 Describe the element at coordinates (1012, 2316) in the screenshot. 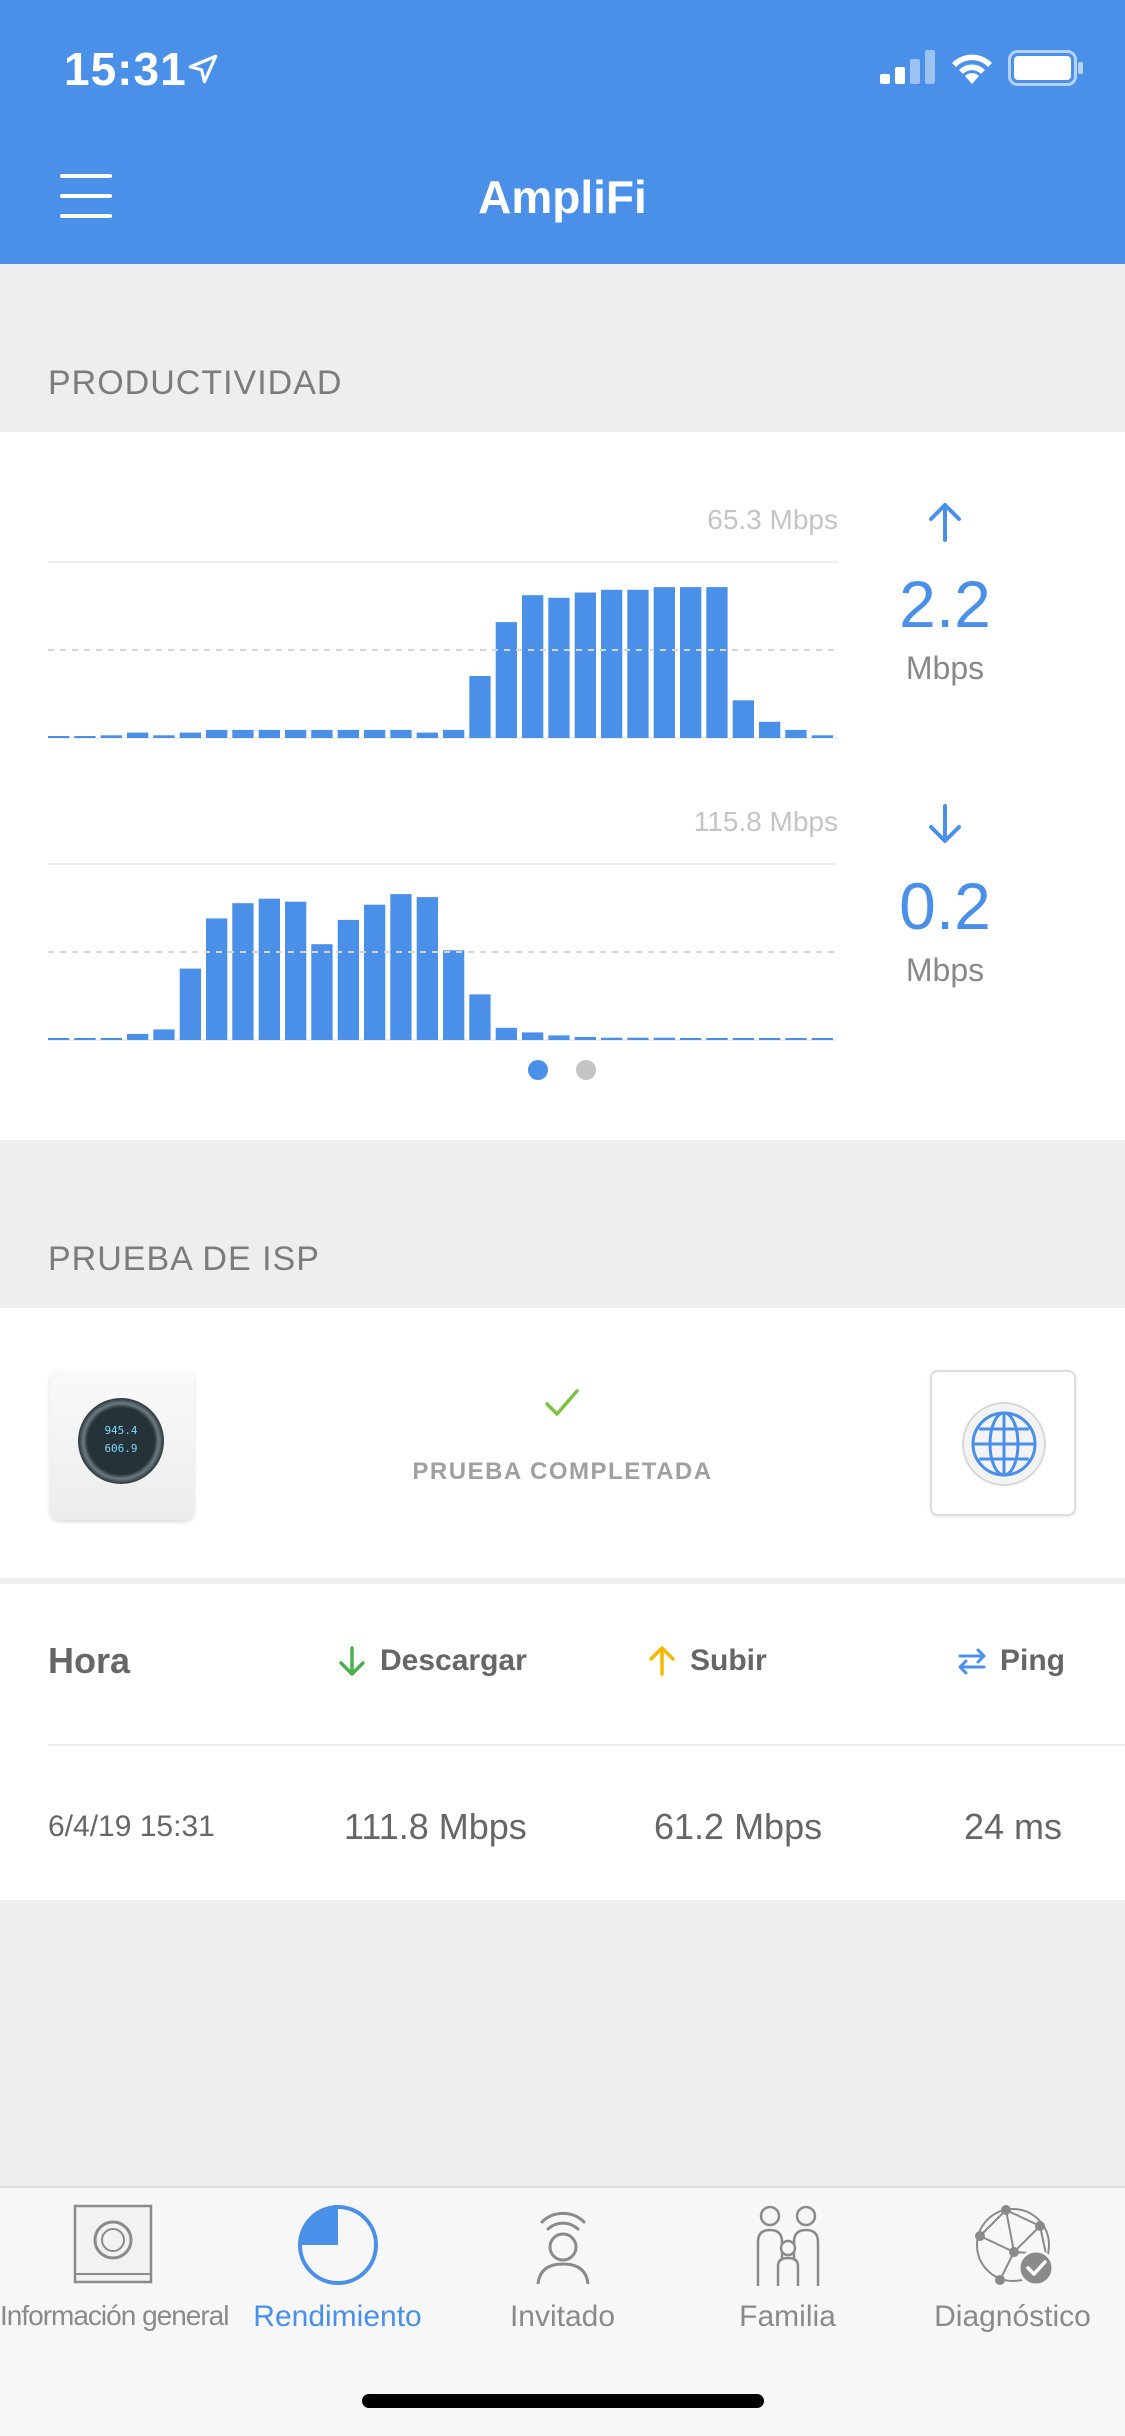

I see `tab-diagnostics-label: Diagnóstico` at that location.